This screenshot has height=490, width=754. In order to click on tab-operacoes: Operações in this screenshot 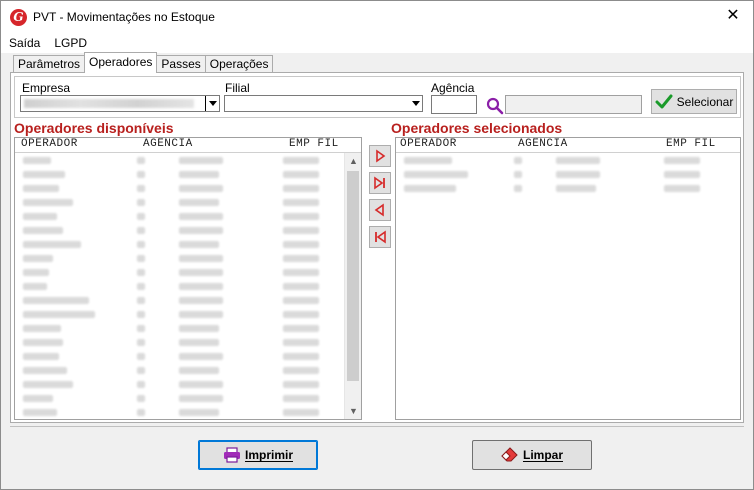, I will do `click(239, 64)`.